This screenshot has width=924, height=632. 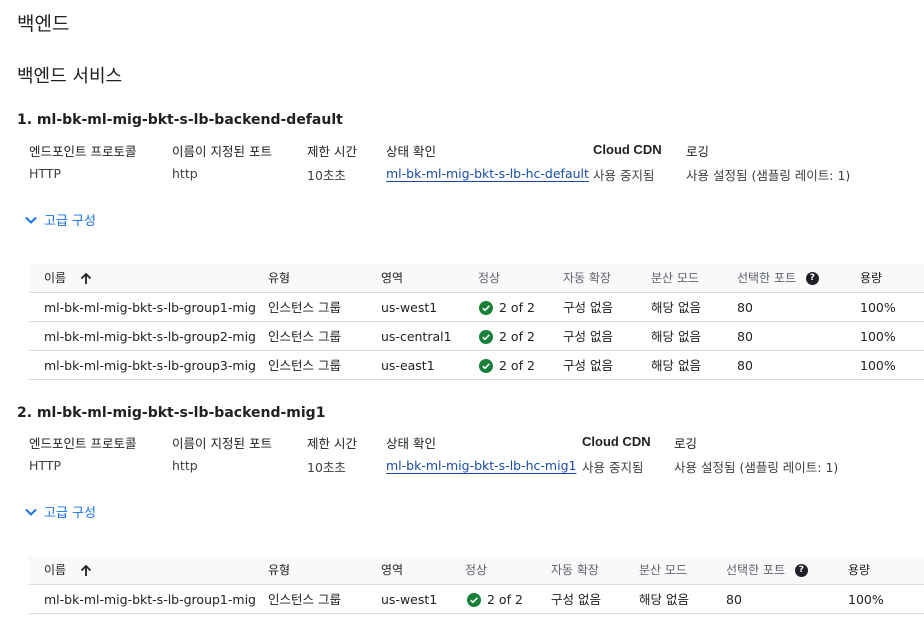 I want to click on column-name-label: 이름, so click(x=55, y=570).